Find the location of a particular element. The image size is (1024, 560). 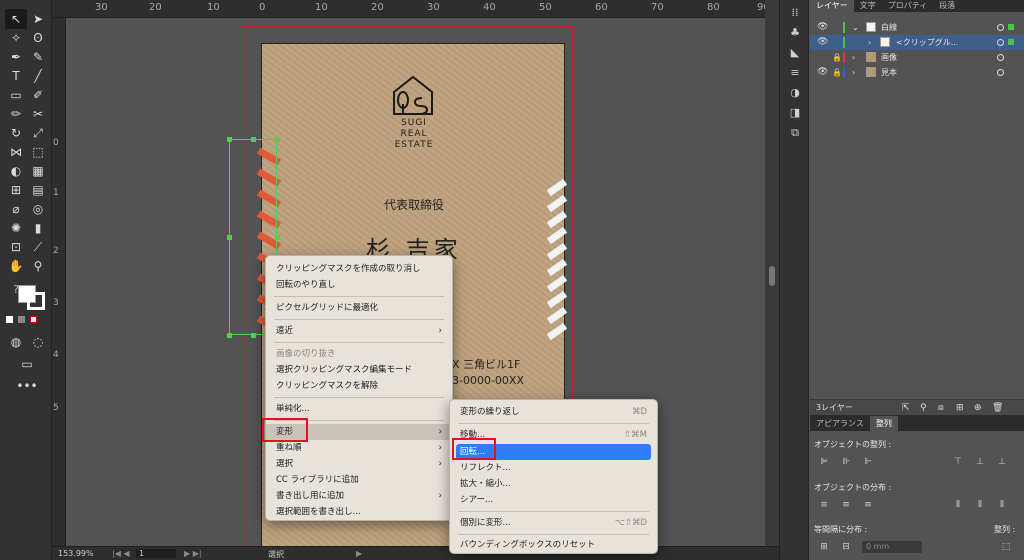

menu-item-release-clip-undo: クリッピングマスクを作成の取り消し is located at coordinates (359, 269).